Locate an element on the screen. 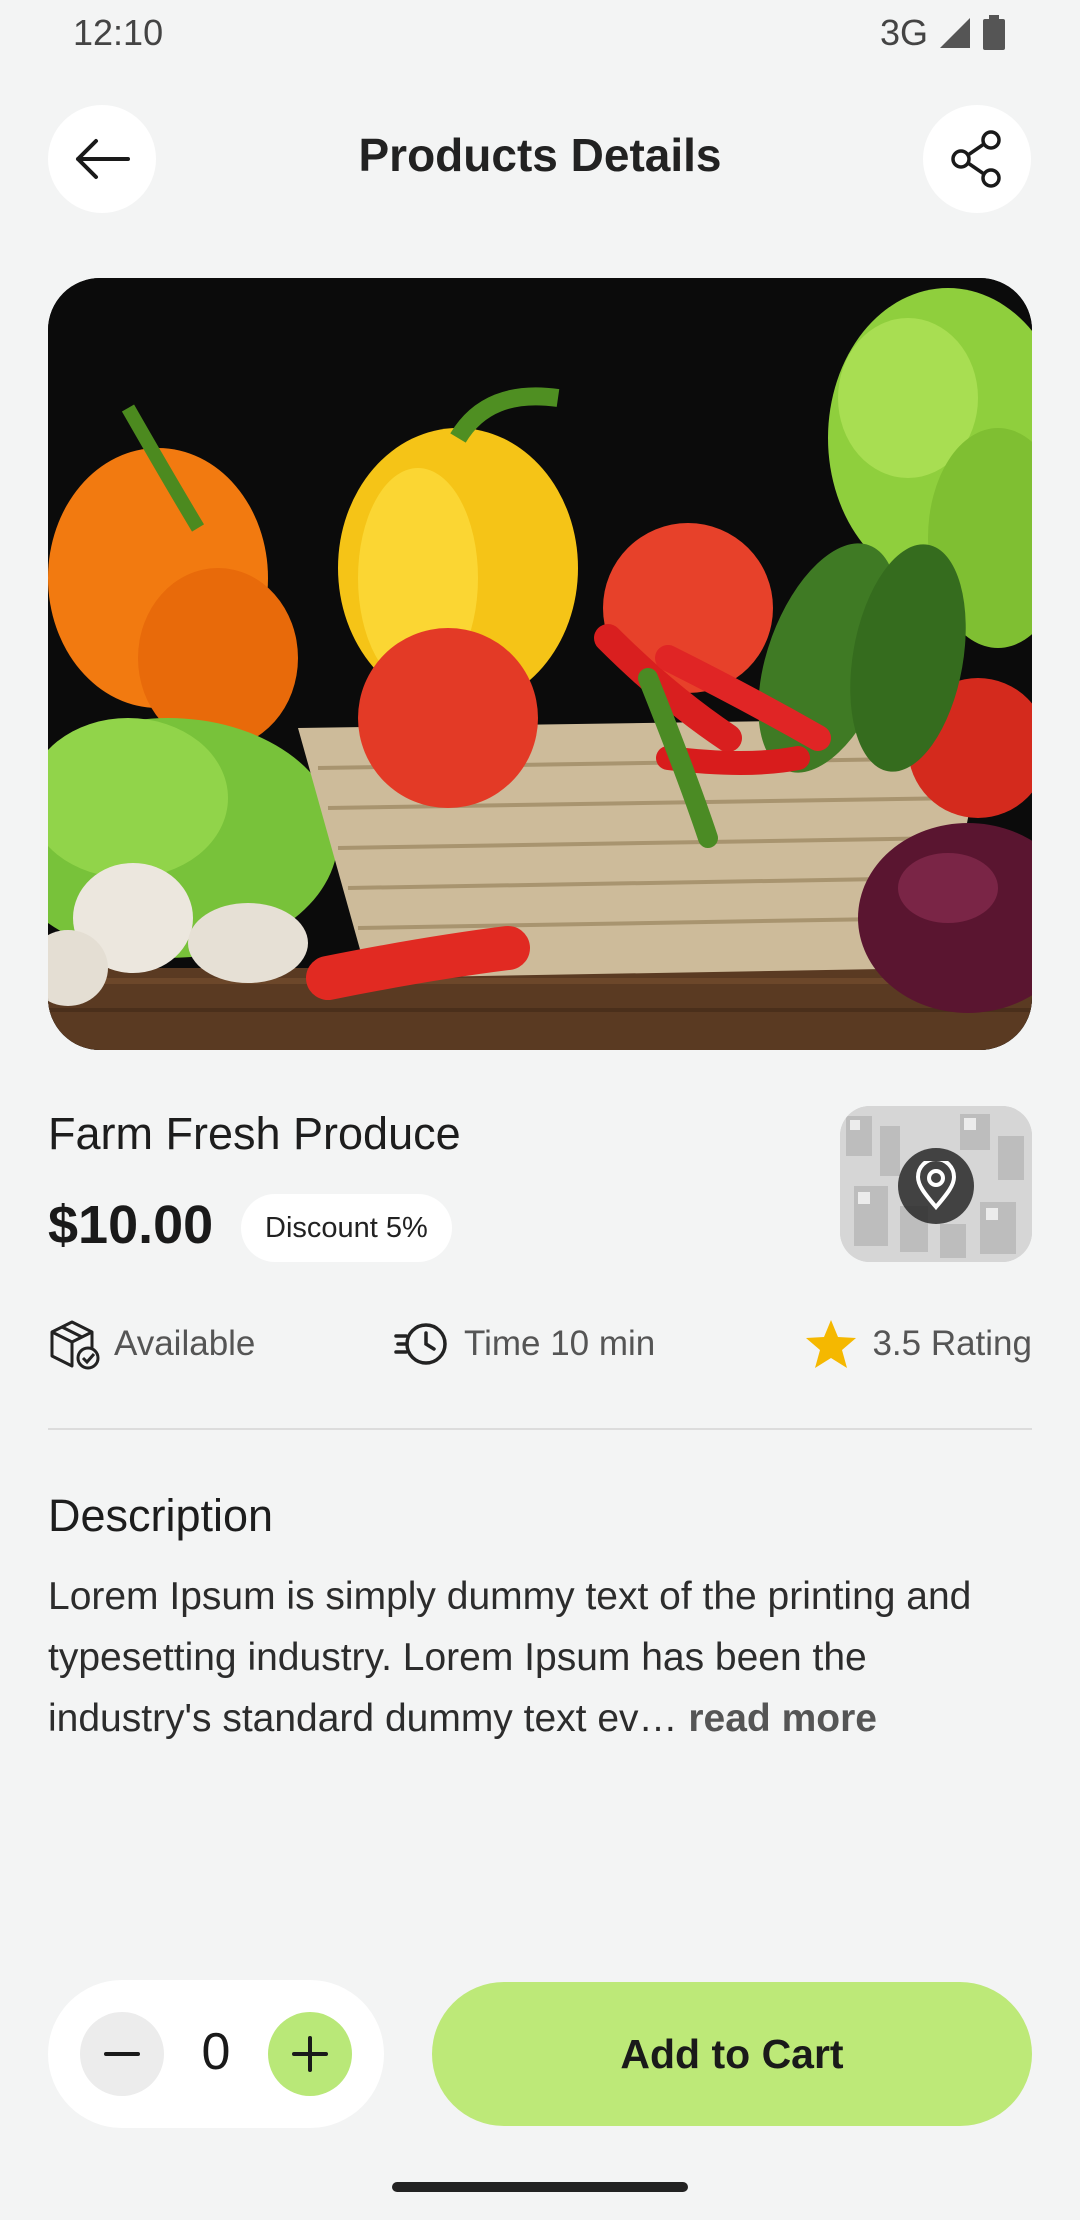 This screenshot has height=2220, width=1080. description-title: Description is located at coordinates (161, 1515).